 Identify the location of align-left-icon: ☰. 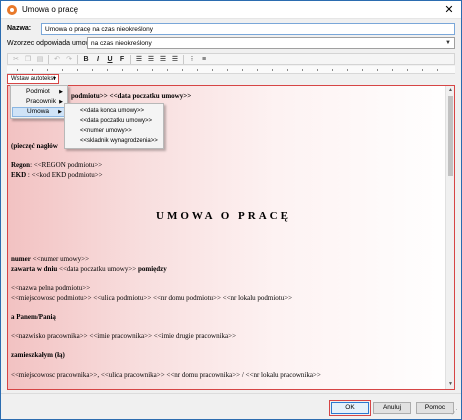
(139, 59).